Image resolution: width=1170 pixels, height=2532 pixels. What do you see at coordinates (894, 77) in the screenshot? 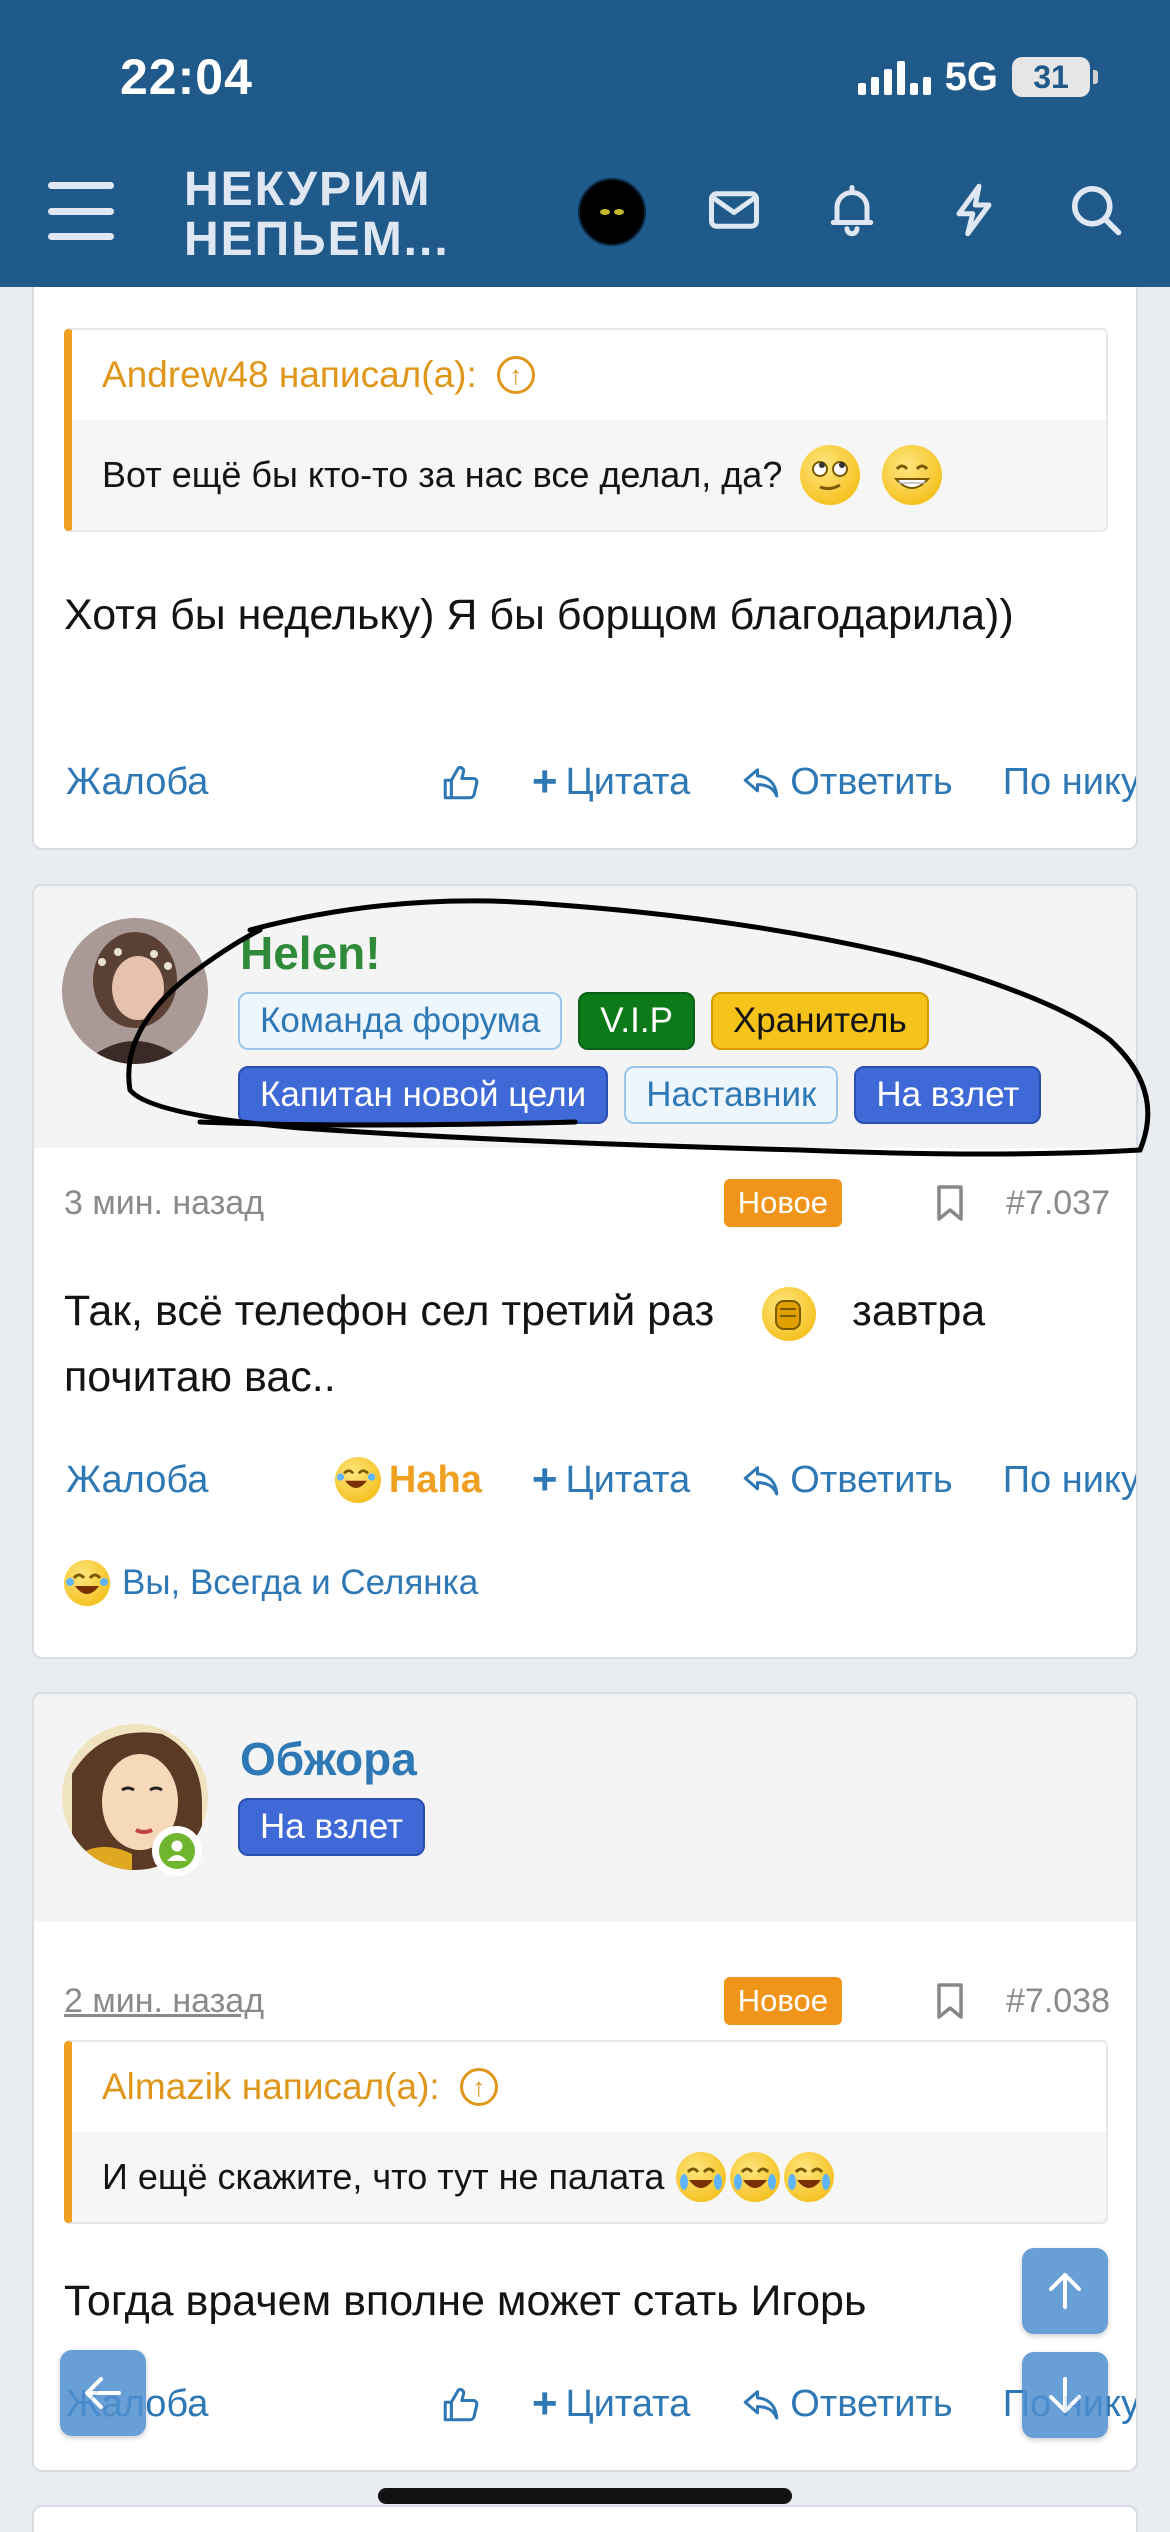
I see `signal-icon` at bounding box center [894, 77].